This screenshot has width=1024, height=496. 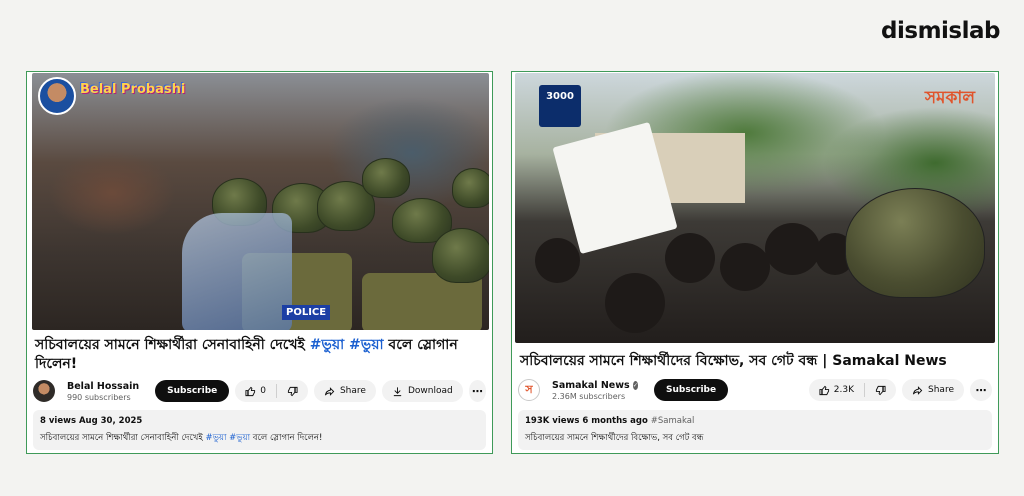 I want to click on download-arrow-icon, so click(x=397, y=391).